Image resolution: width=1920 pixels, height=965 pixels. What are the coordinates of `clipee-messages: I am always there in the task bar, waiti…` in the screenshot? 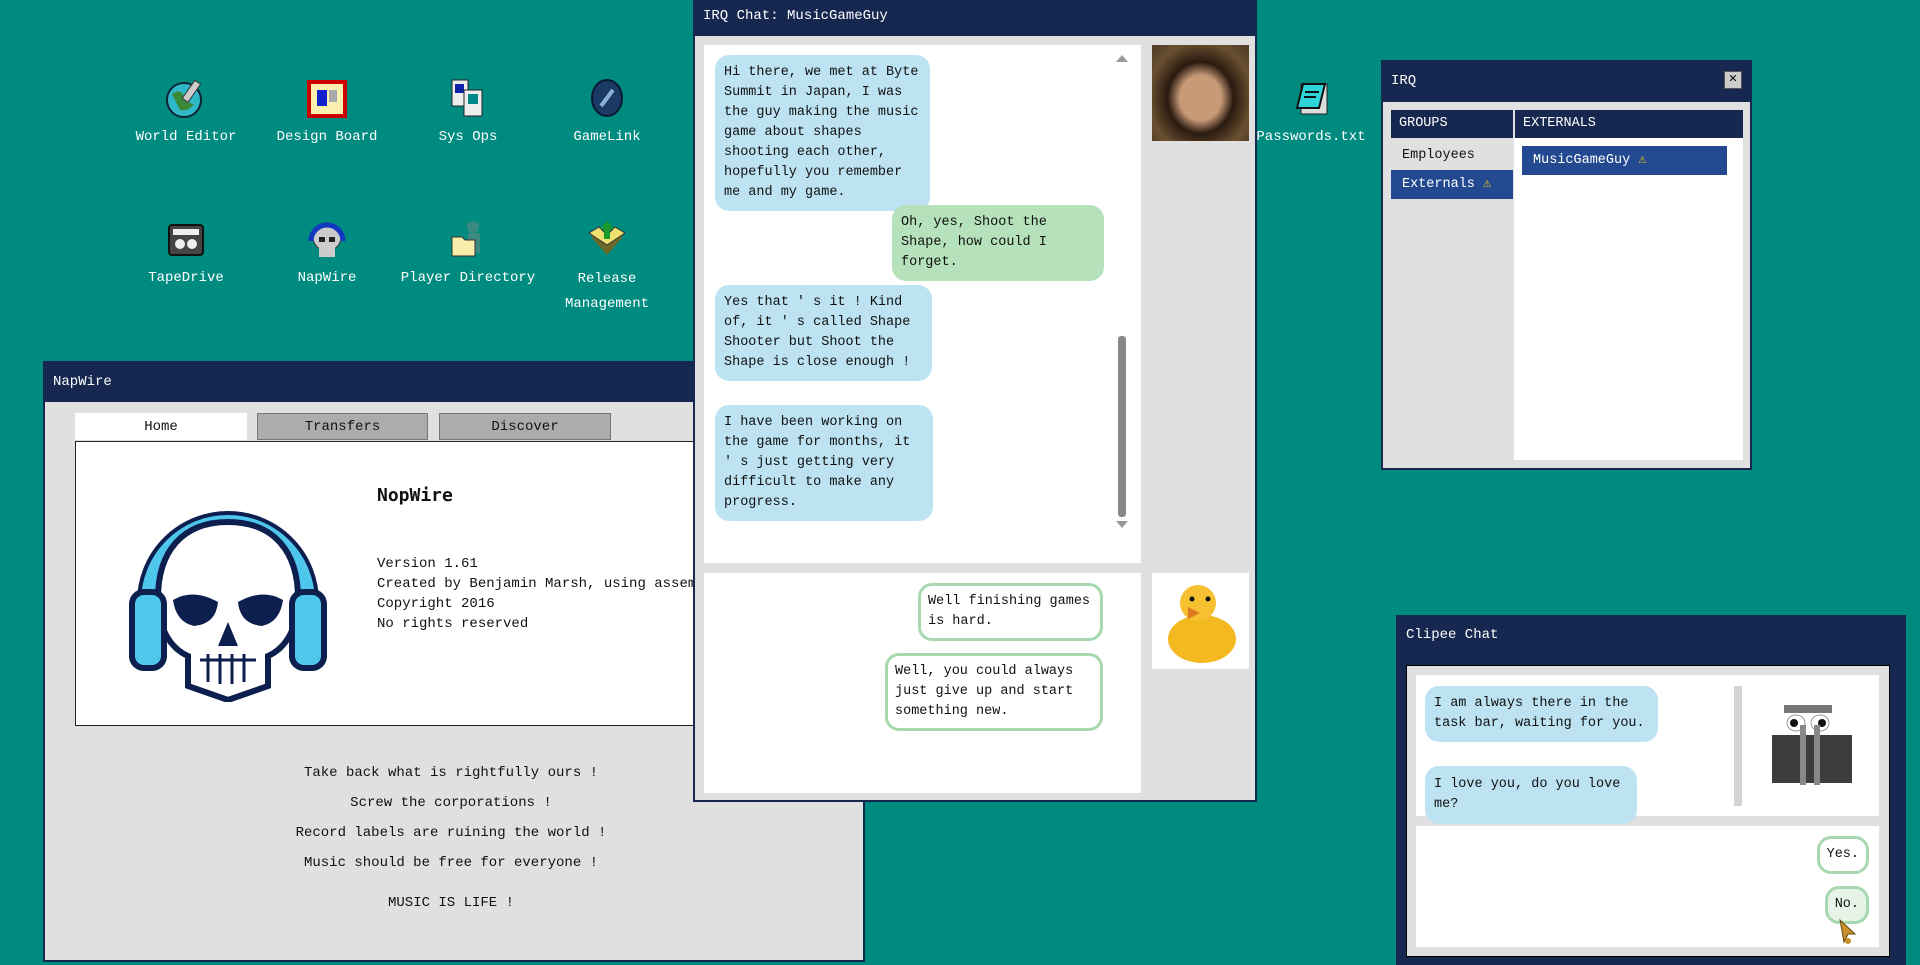 It's located at (1647, 749).